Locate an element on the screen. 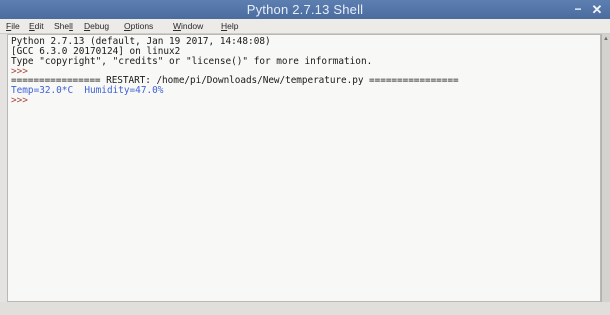 The width and height of the screenshot is (610, 315). window-title: Python 2.7.13 Shell is located at coordinates (305, 9).